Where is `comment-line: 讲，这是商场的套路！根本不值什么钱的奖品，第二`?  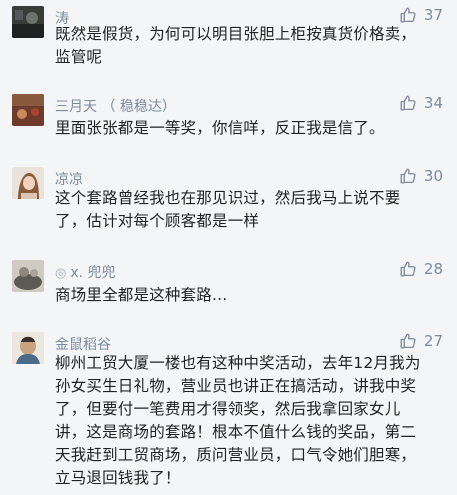 comment-line: 讲，这是商场的套路！根本不值什么钱的奖品，第二 is located at coordinates (236, 432).